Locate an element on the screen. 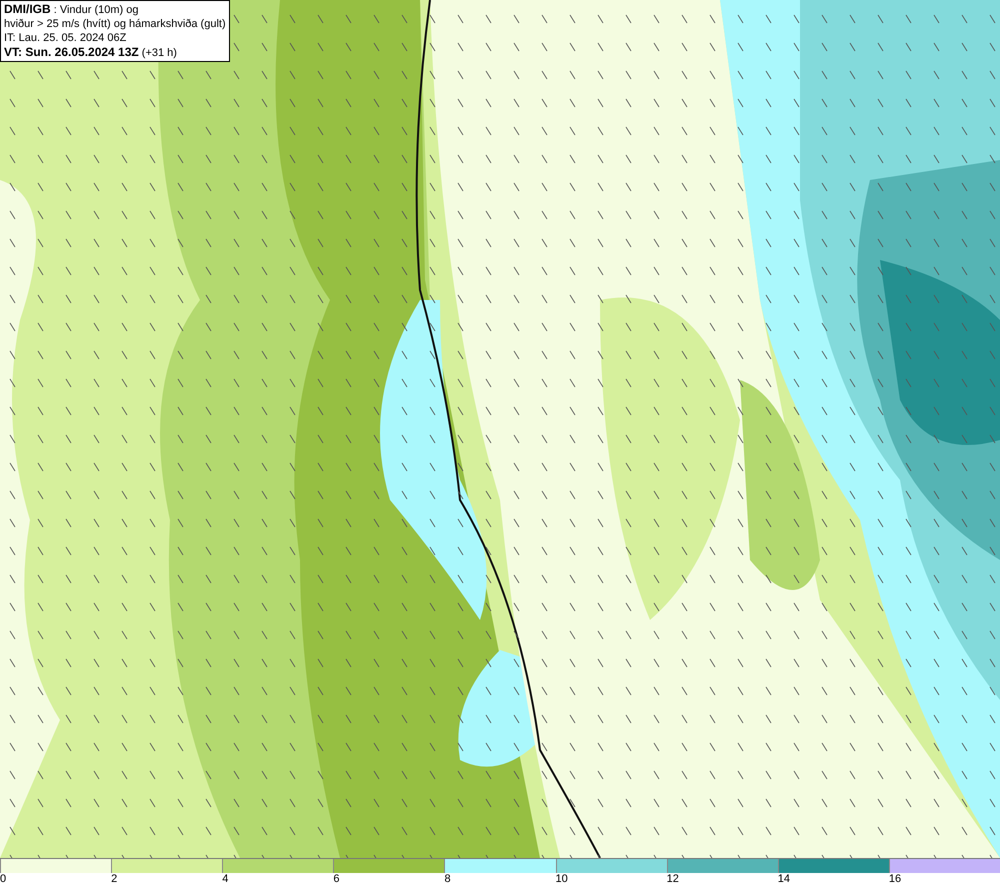  title-line: VT: Sun. 26.05.2024 13Z (+31 h) is located at coordinates (91, 52).